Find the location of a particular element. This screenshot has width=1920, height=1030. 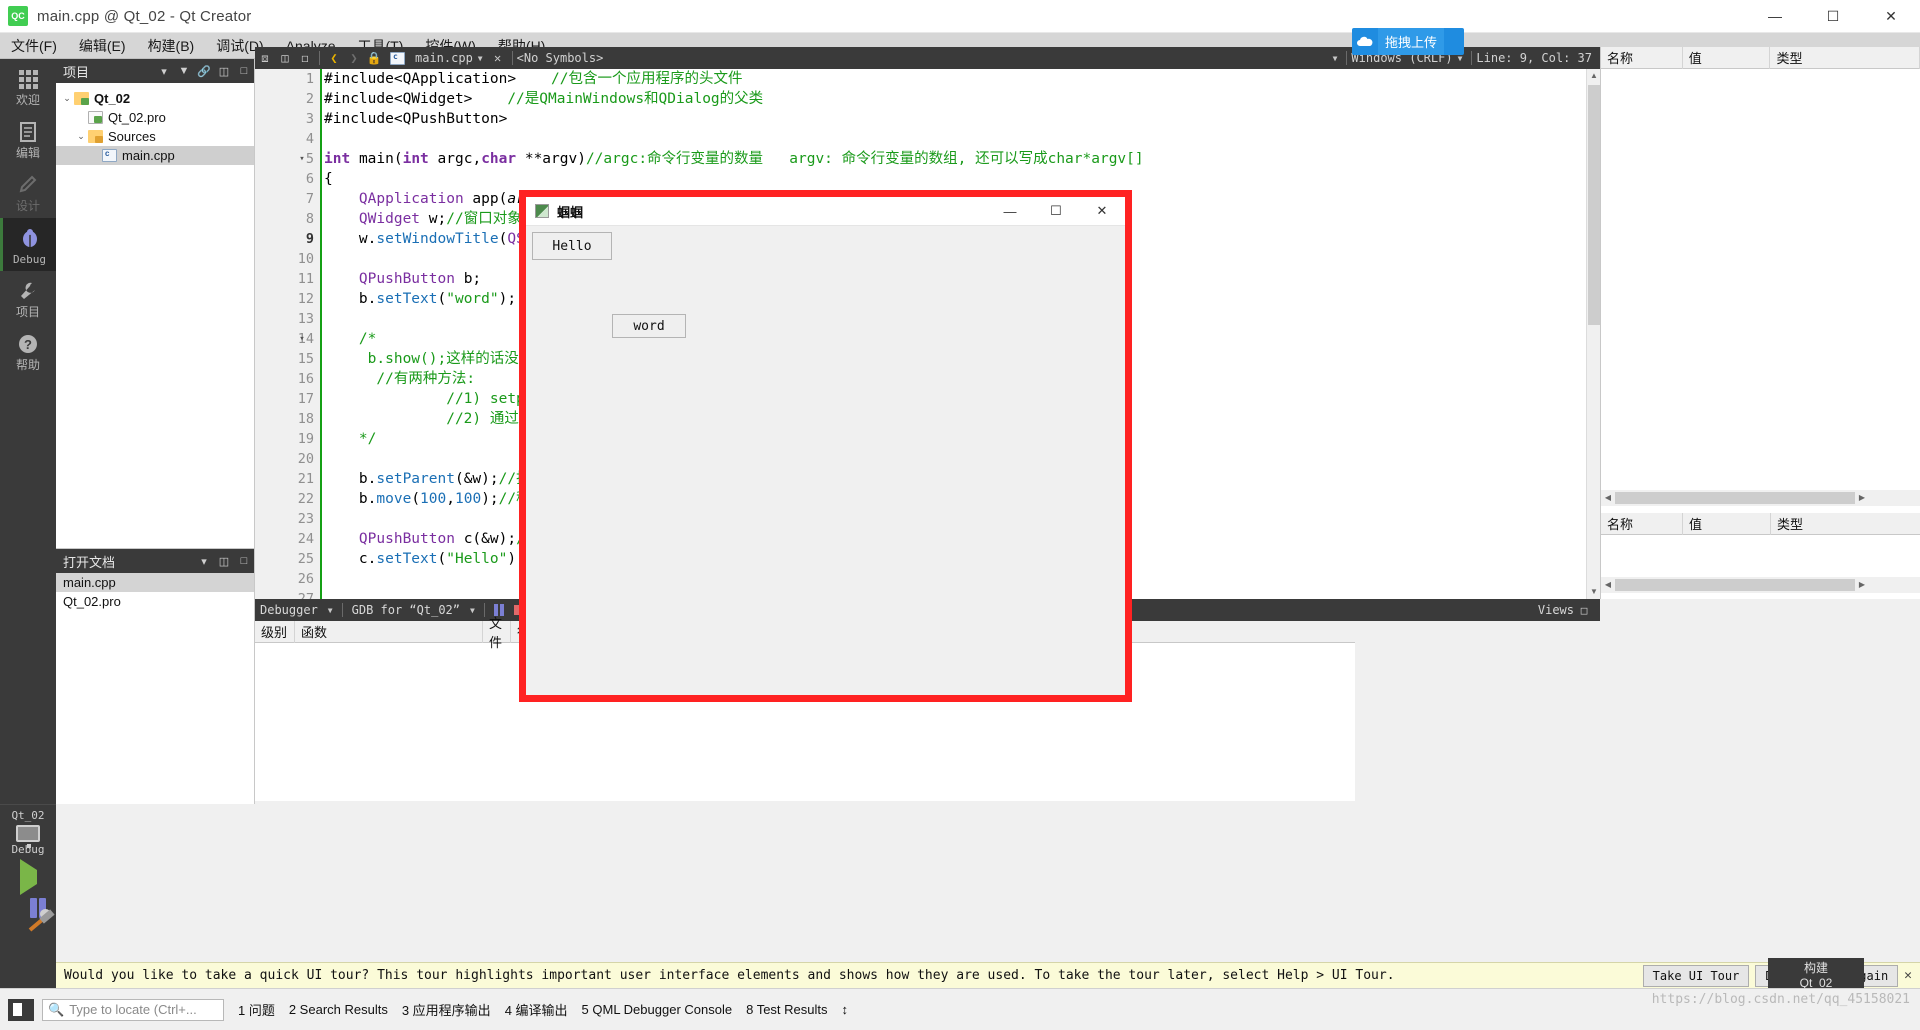

code-line: { is located at coordinates (955, 179).